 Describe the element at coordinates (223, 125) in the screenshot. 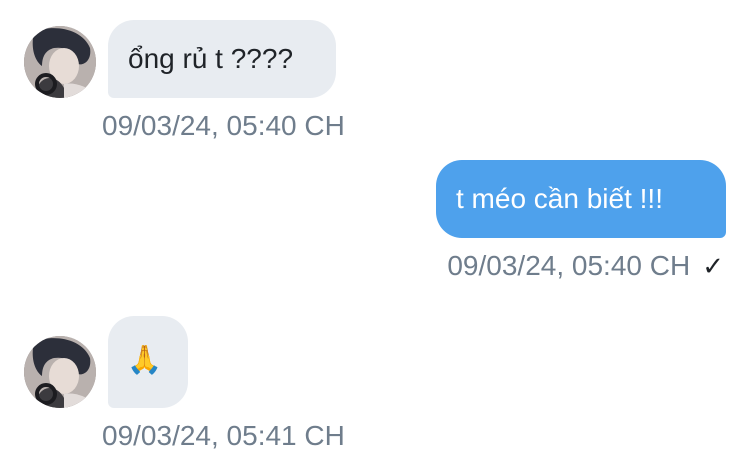

I see `message-timestamp: 09/03/24, 05:40 CH` at that location.